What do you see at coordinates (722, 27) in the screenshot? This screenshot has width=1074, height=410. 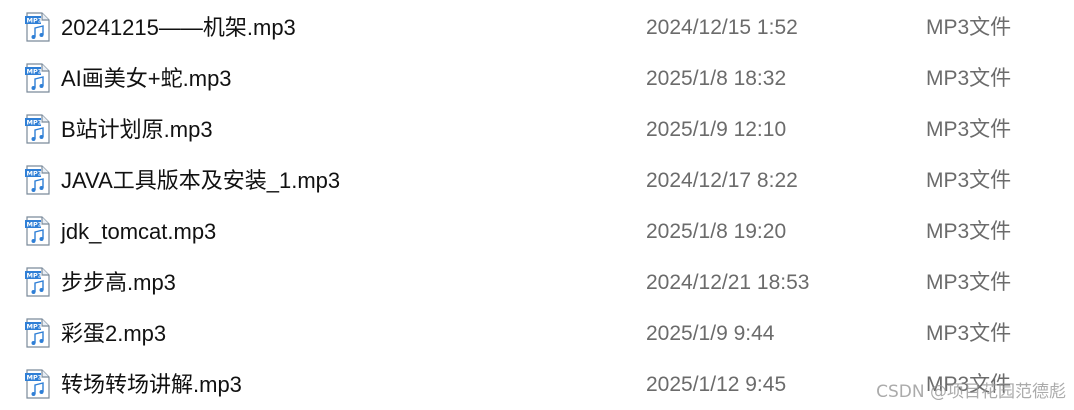 I see `file-date-modified: 2024/12/15 1:52` at bounding box center [722, 27].